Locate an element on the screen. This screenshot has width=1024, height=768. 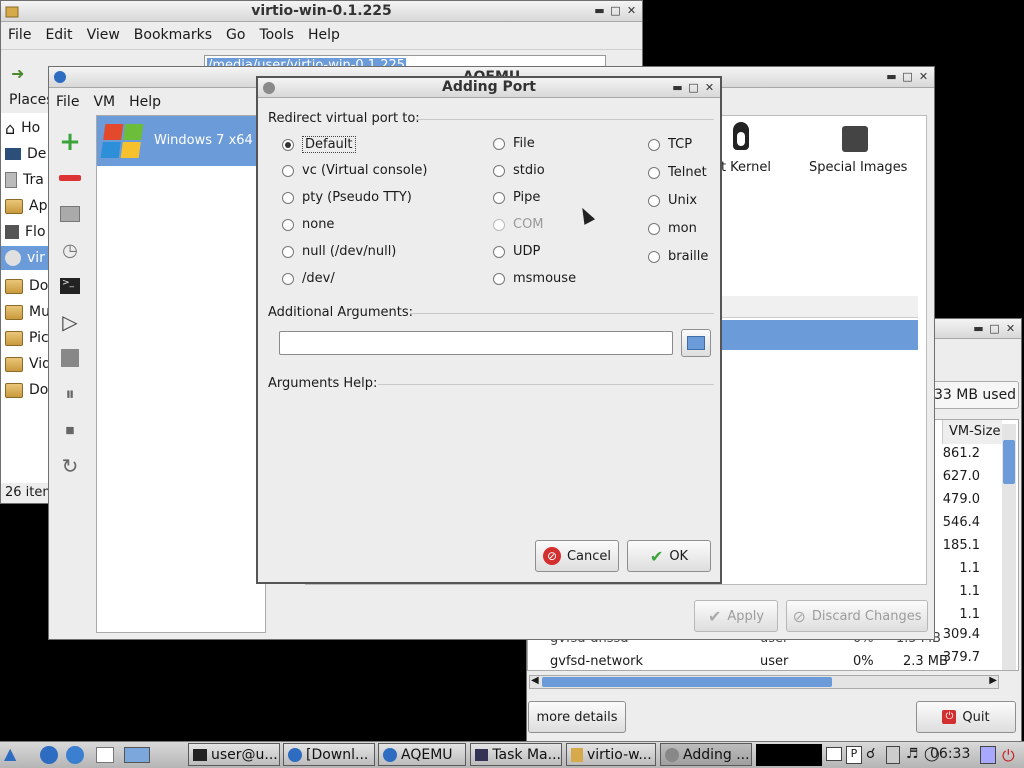
more-details-button: more details is located at coordinates (577, 717).